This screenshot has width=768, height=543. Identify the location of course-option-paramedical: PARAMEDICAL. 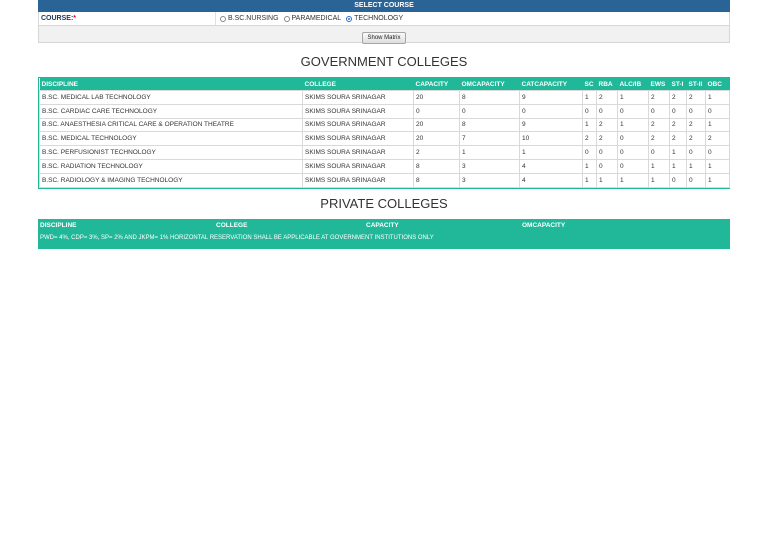
(312, 18).